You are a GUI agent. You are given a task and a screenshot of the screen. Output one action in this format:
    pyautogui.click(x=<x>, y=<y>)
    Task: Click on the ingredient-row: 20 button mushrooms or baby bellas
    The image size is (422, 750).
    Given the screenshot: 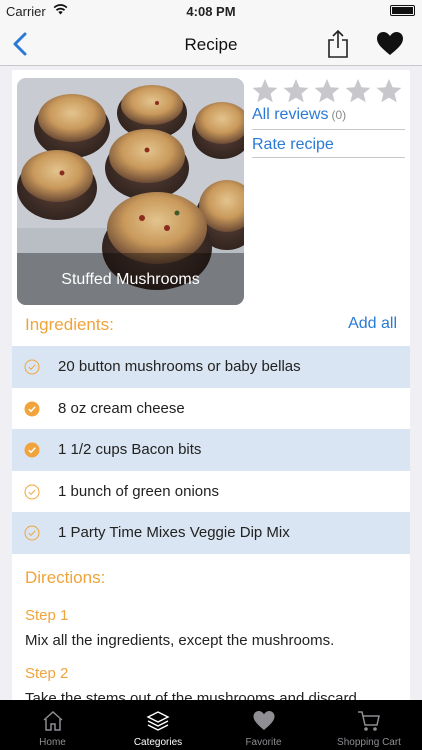 What is the action you would take?
    pyautogui.click(x=211, y=367)
    